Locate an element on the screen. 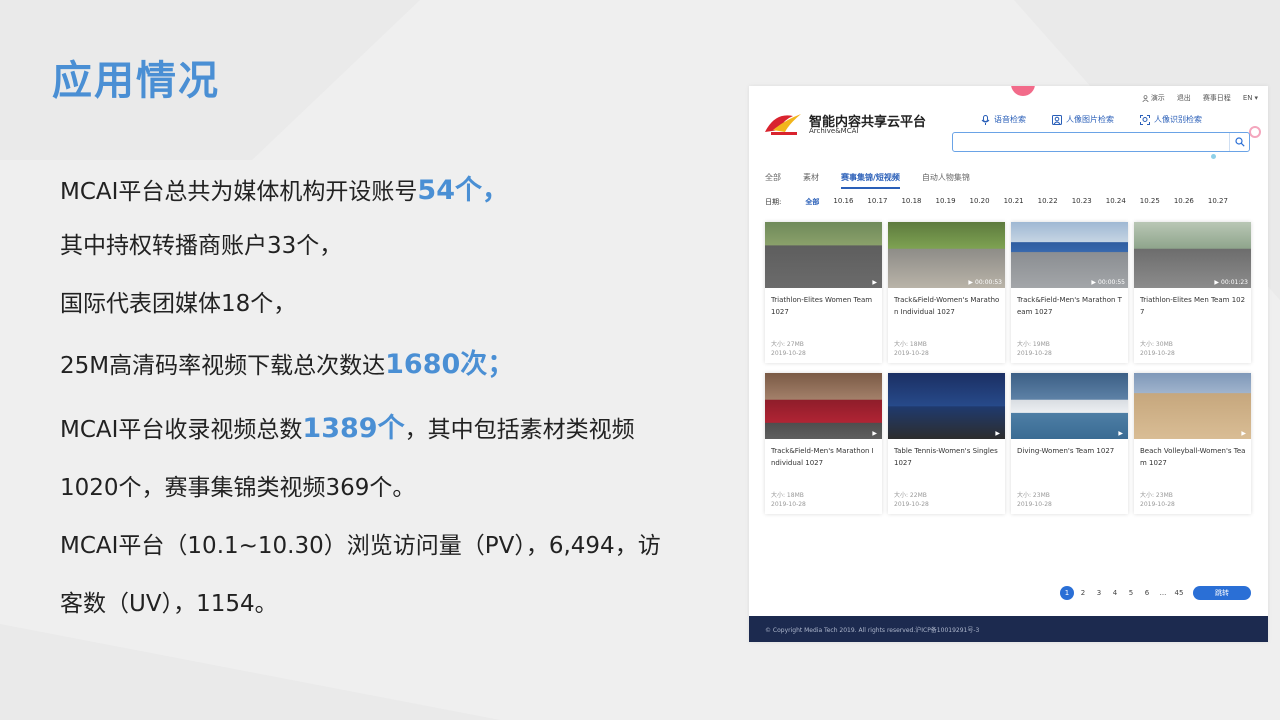 Image resolution: width=1280 pixels, height=720 pixels. video-size: 大小: 19MB is located at coordinates (1033, 344).